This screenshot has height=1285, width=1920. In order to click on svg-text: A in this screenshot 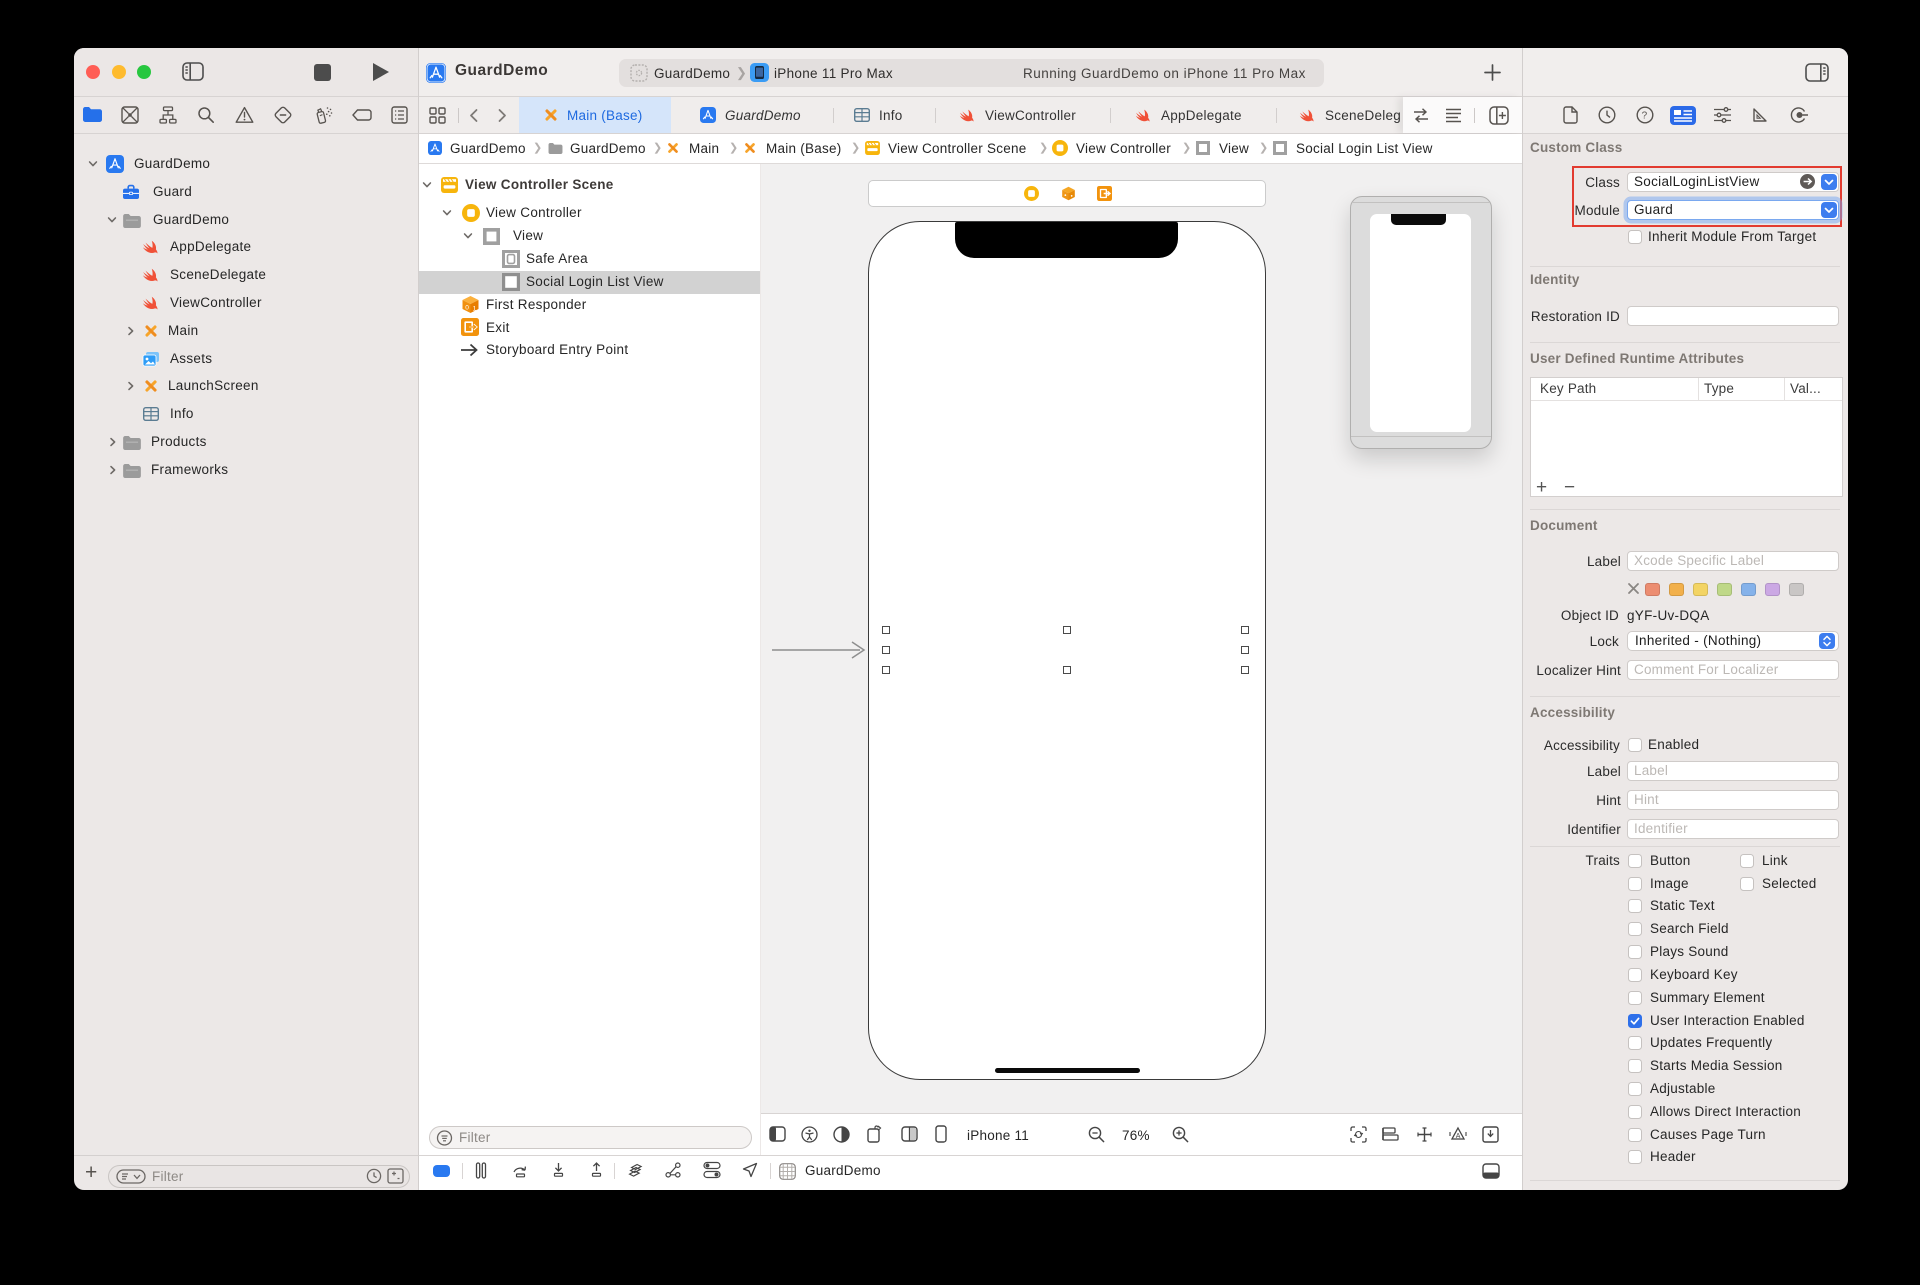, I will do `click(1458, 1136)`.